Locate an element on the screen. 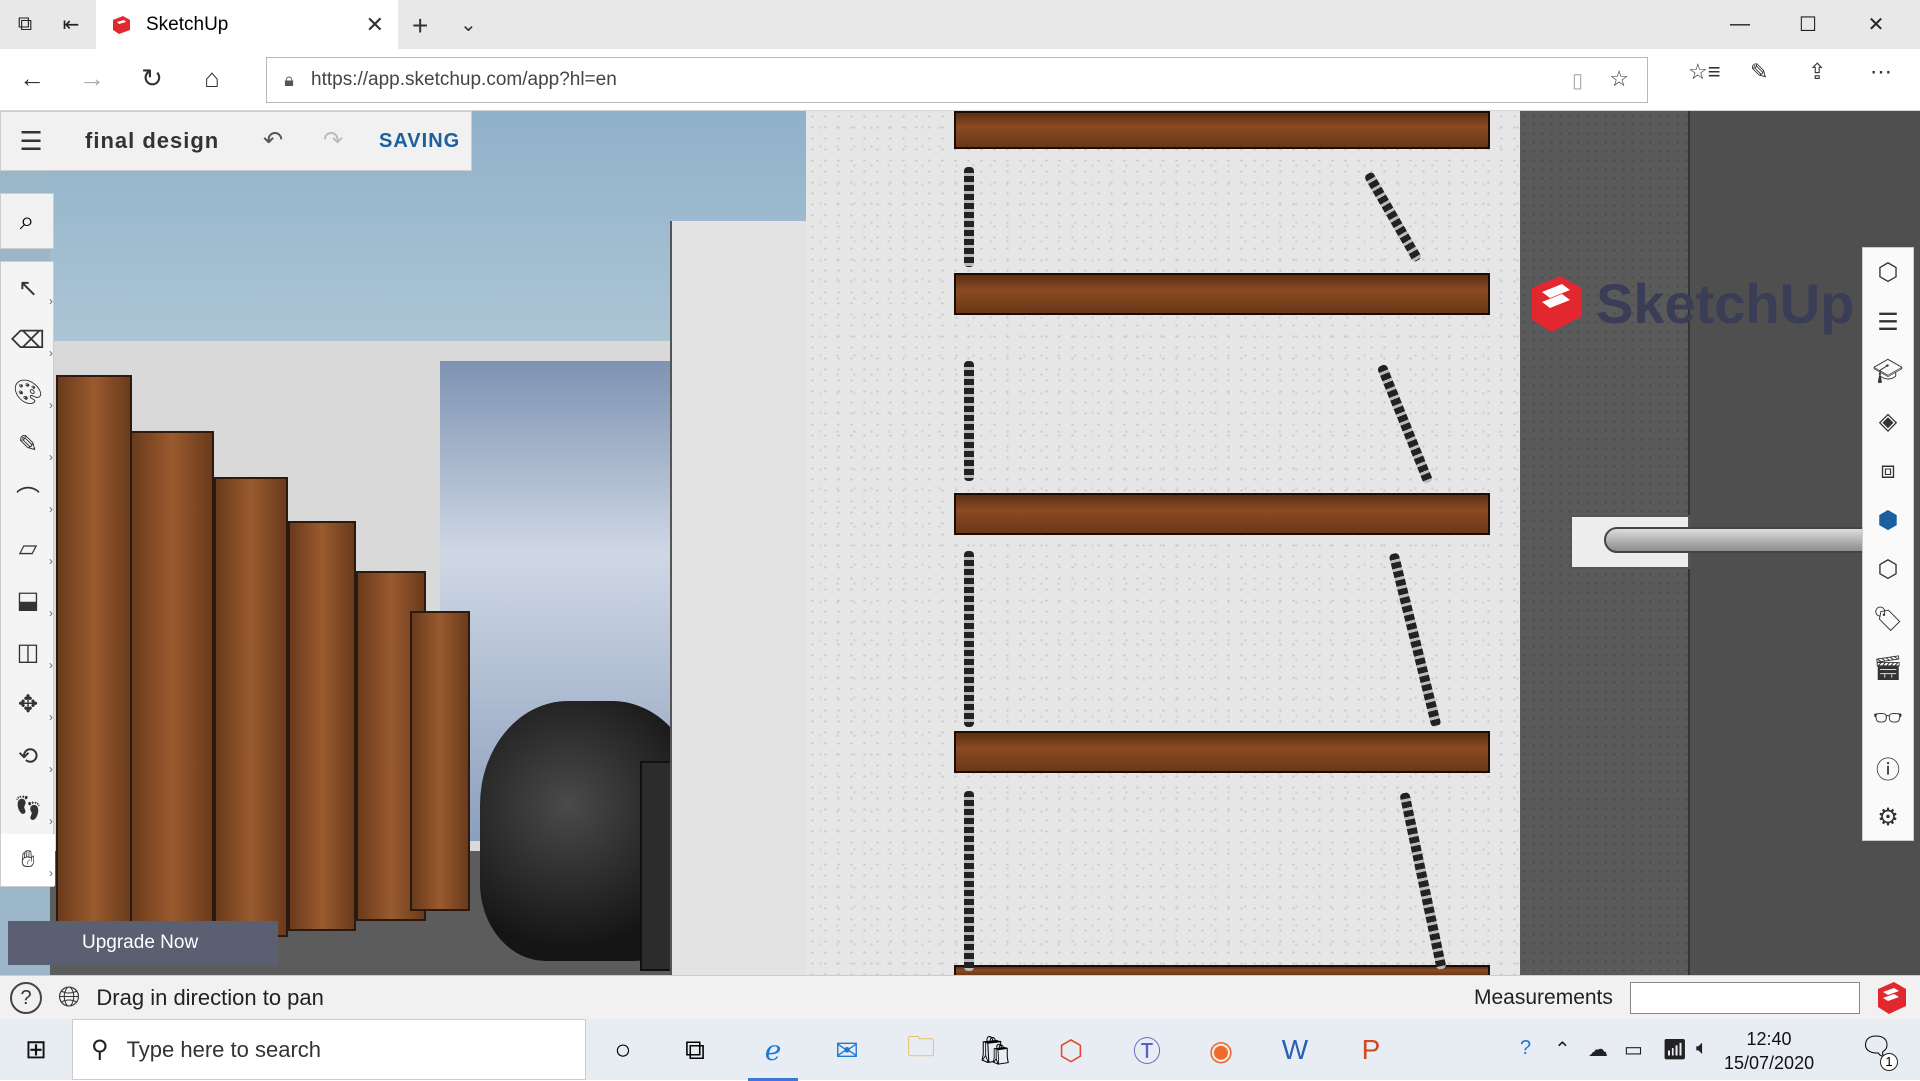 This screenshot has width=1920, height=1081. clock: 12:40 15/07/2020 is located at coordinates (1769, 1051).